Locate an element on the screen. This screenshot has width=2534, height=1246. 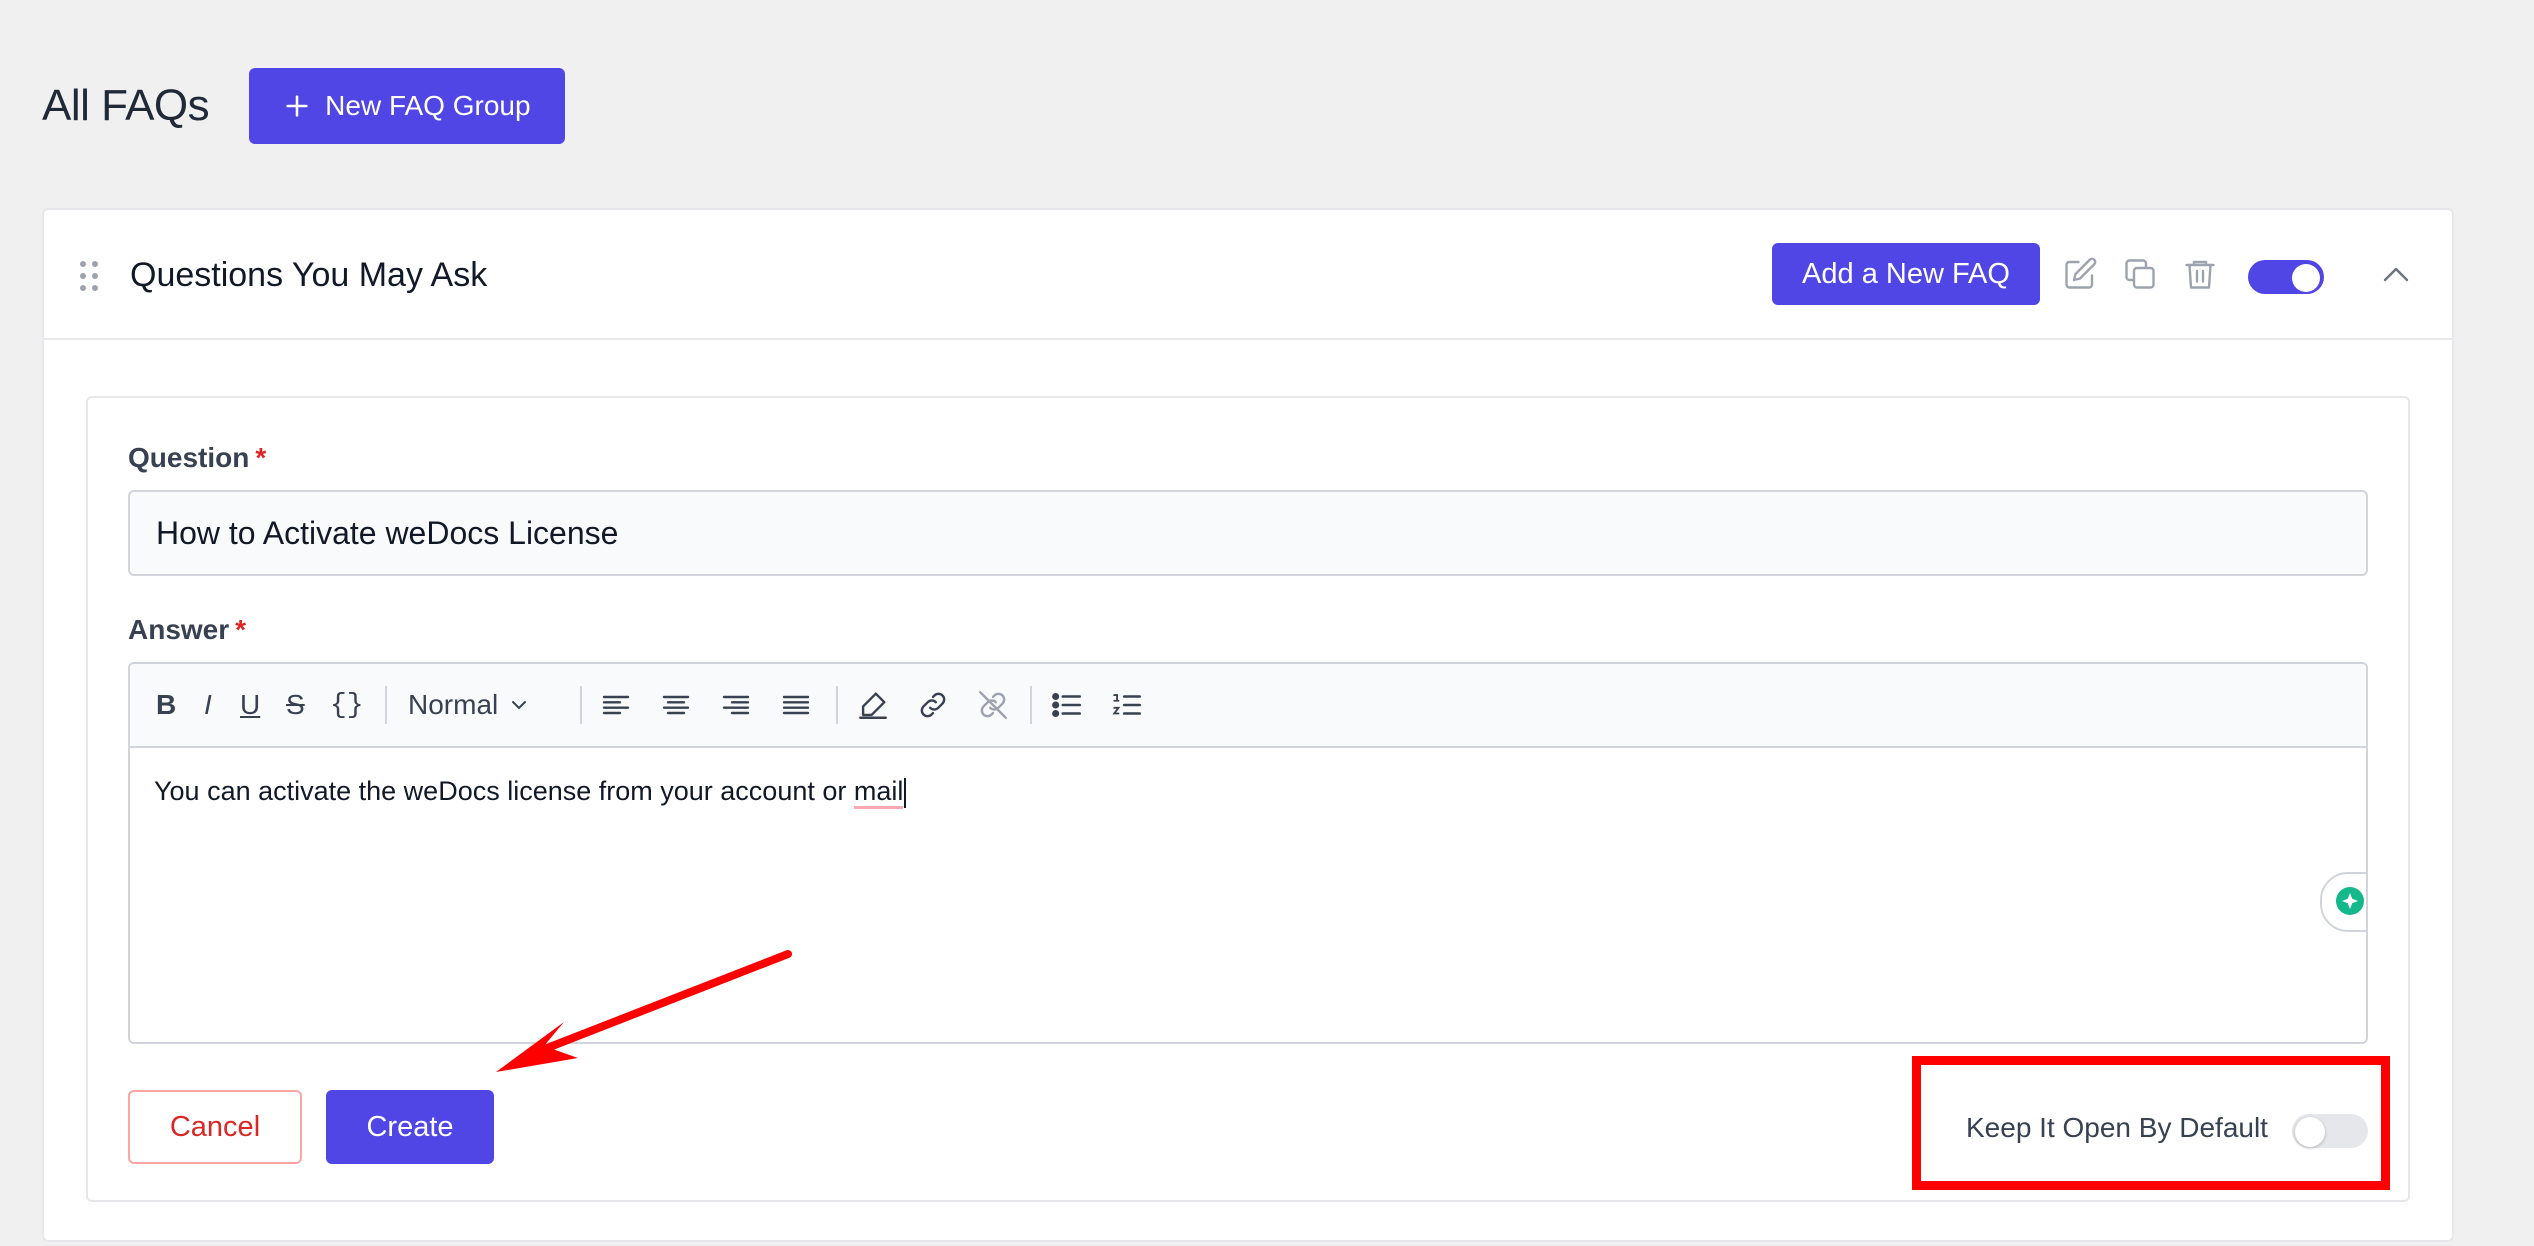
misspelled-word: mail is located at coordinates (878, 792).